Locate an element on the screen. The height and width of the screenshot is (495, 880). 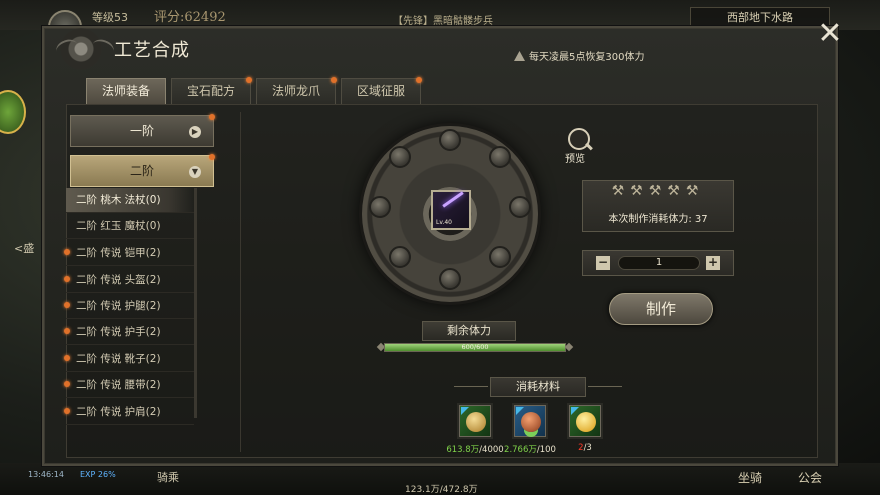
recipe-item: 二阶 红玉 魔杖(0) is located at coordinates (130, 226).